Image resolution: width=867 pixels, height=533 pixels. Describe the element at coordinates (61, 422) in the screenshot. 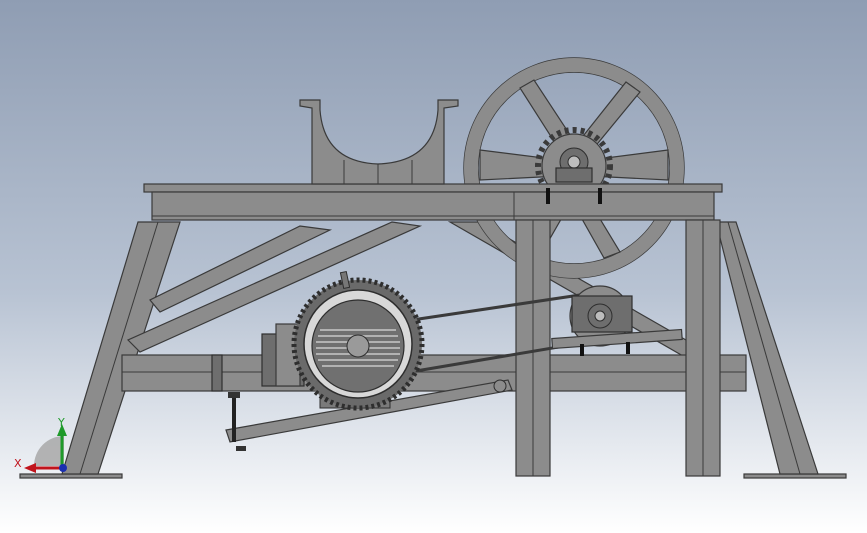

I see `y-axis-label: Y` at that location.